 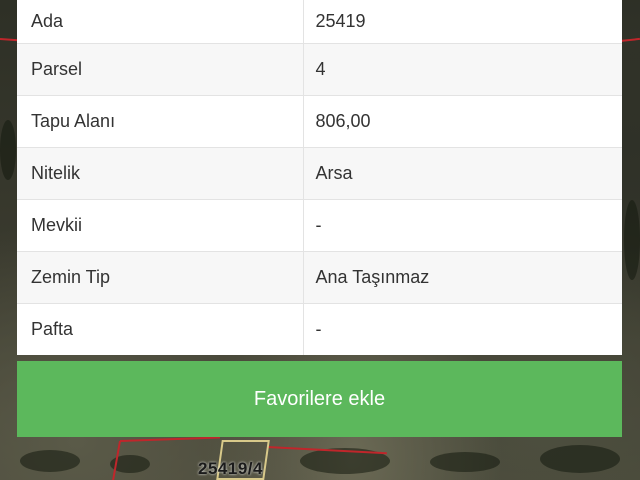 I want to click on table-row: Pafta -, so click(x=319, y=329).